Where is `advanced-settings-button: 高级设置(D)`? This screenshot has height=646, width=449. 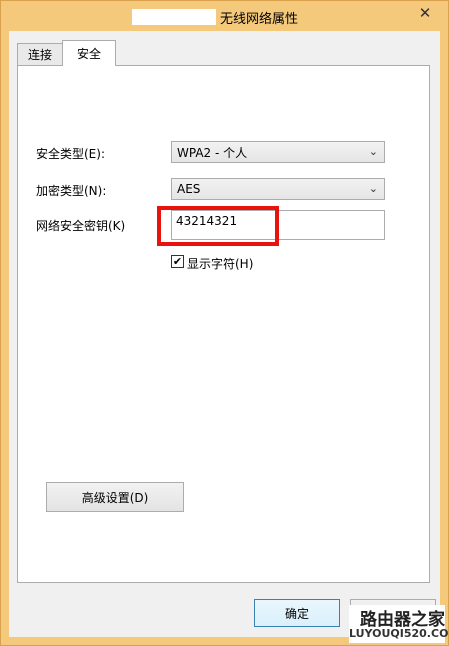 advanced-settings-button: 高级设置(D) is located at coordinates (115, 497).